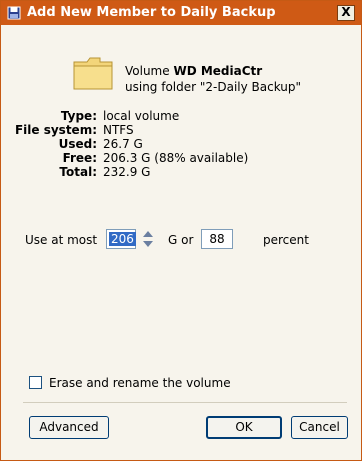 The image size is (364, 463). I want to click on cancel-button: Cancel, so click(319, 427).